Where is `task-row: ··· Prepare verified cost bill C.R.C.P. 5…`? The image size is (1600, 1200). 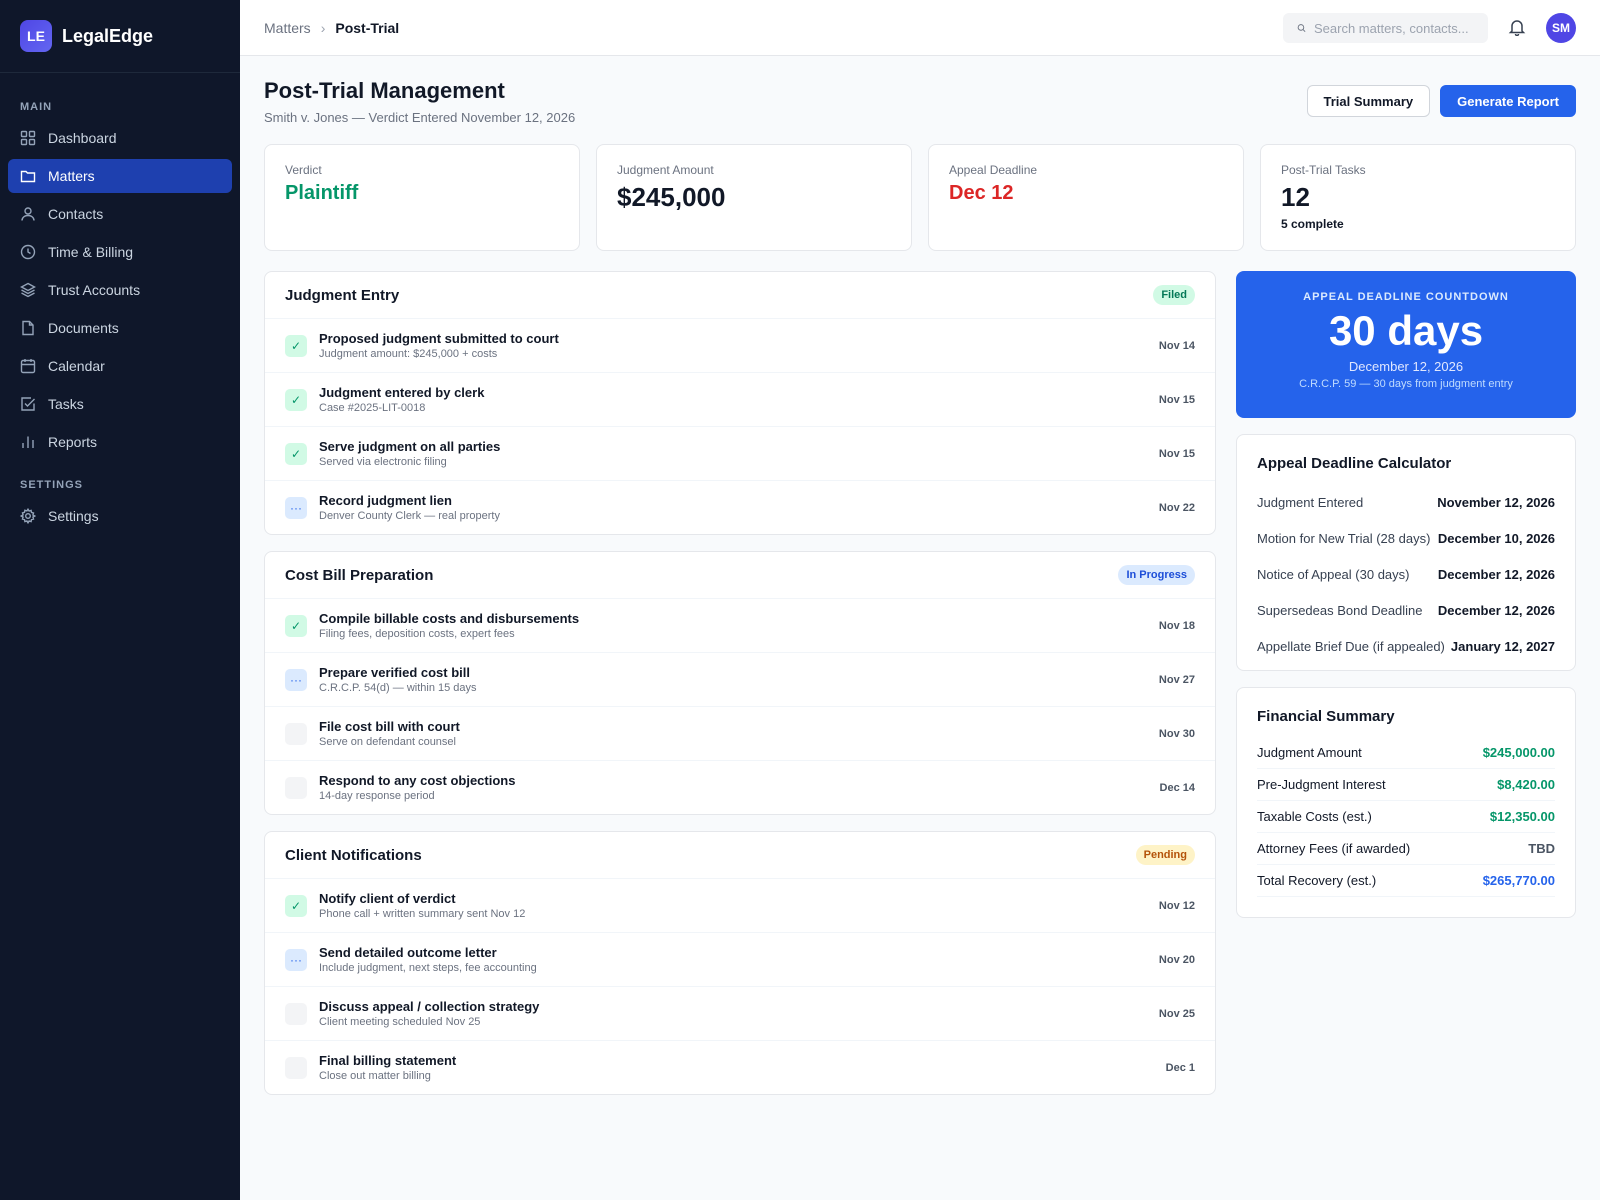 task-row: ··· Prepare verified cost bill C.R.C.P. 5… is located at coordinates (740, 680).